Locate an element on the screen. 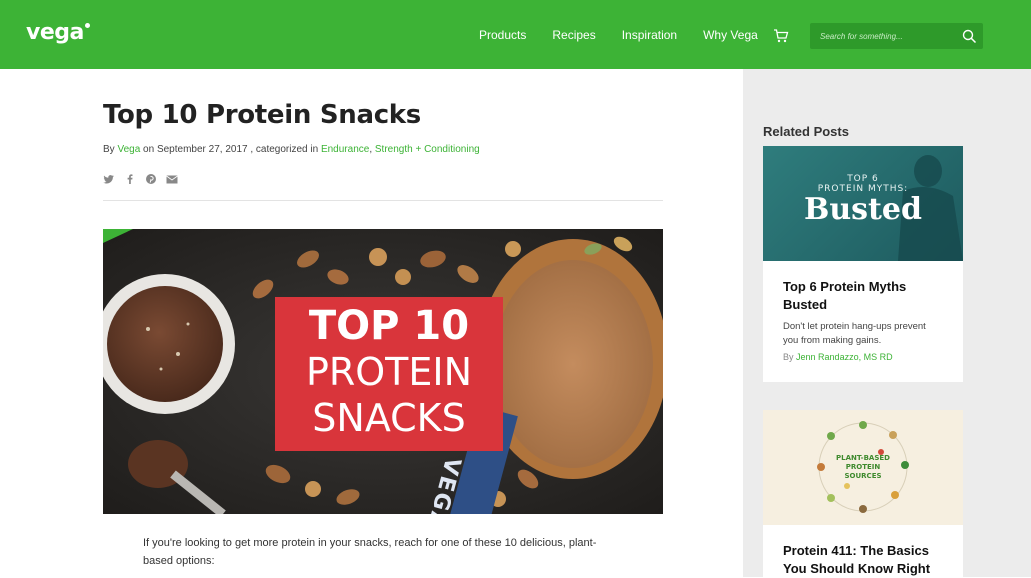 The height and width of the screenshot is (578, 1031). thumb-line-1: TOP 6 is located at coordinates (863, 179).